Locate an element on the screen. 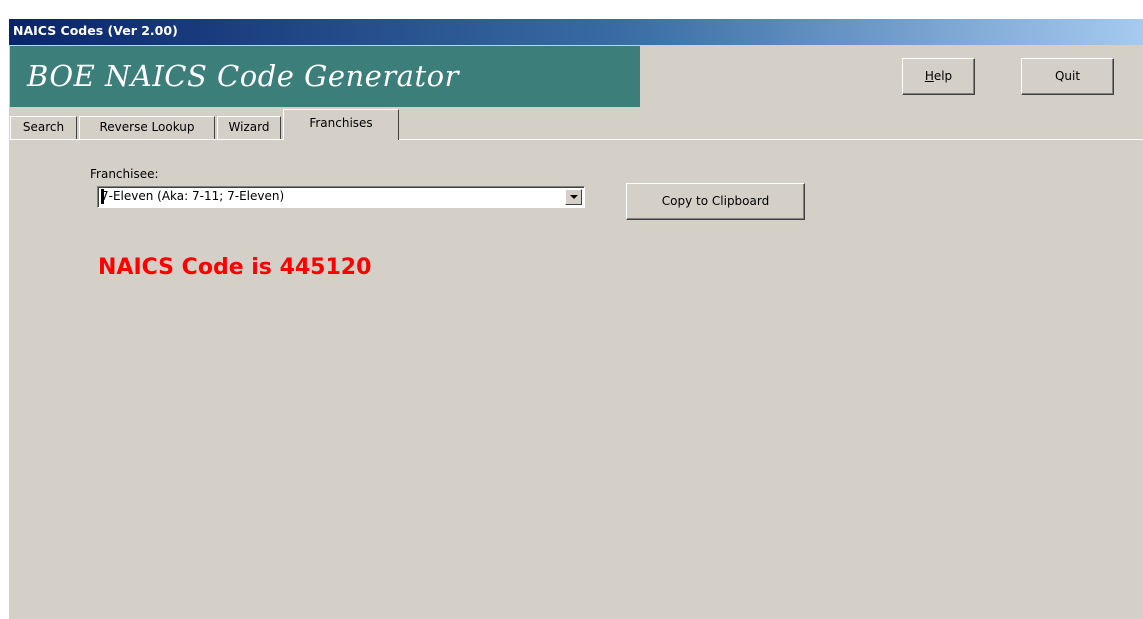  help-label-rest: elp is located at coordinates (943, 76).